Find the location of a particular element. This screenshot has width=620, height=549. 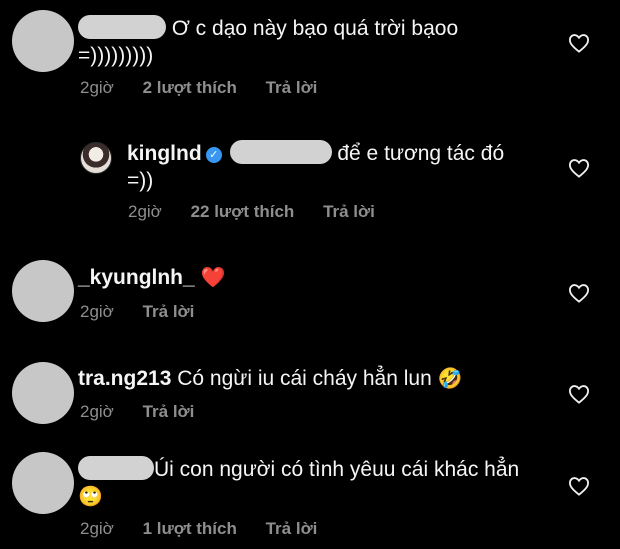

username: tra.ng213 is located at coordinates (124, 378).